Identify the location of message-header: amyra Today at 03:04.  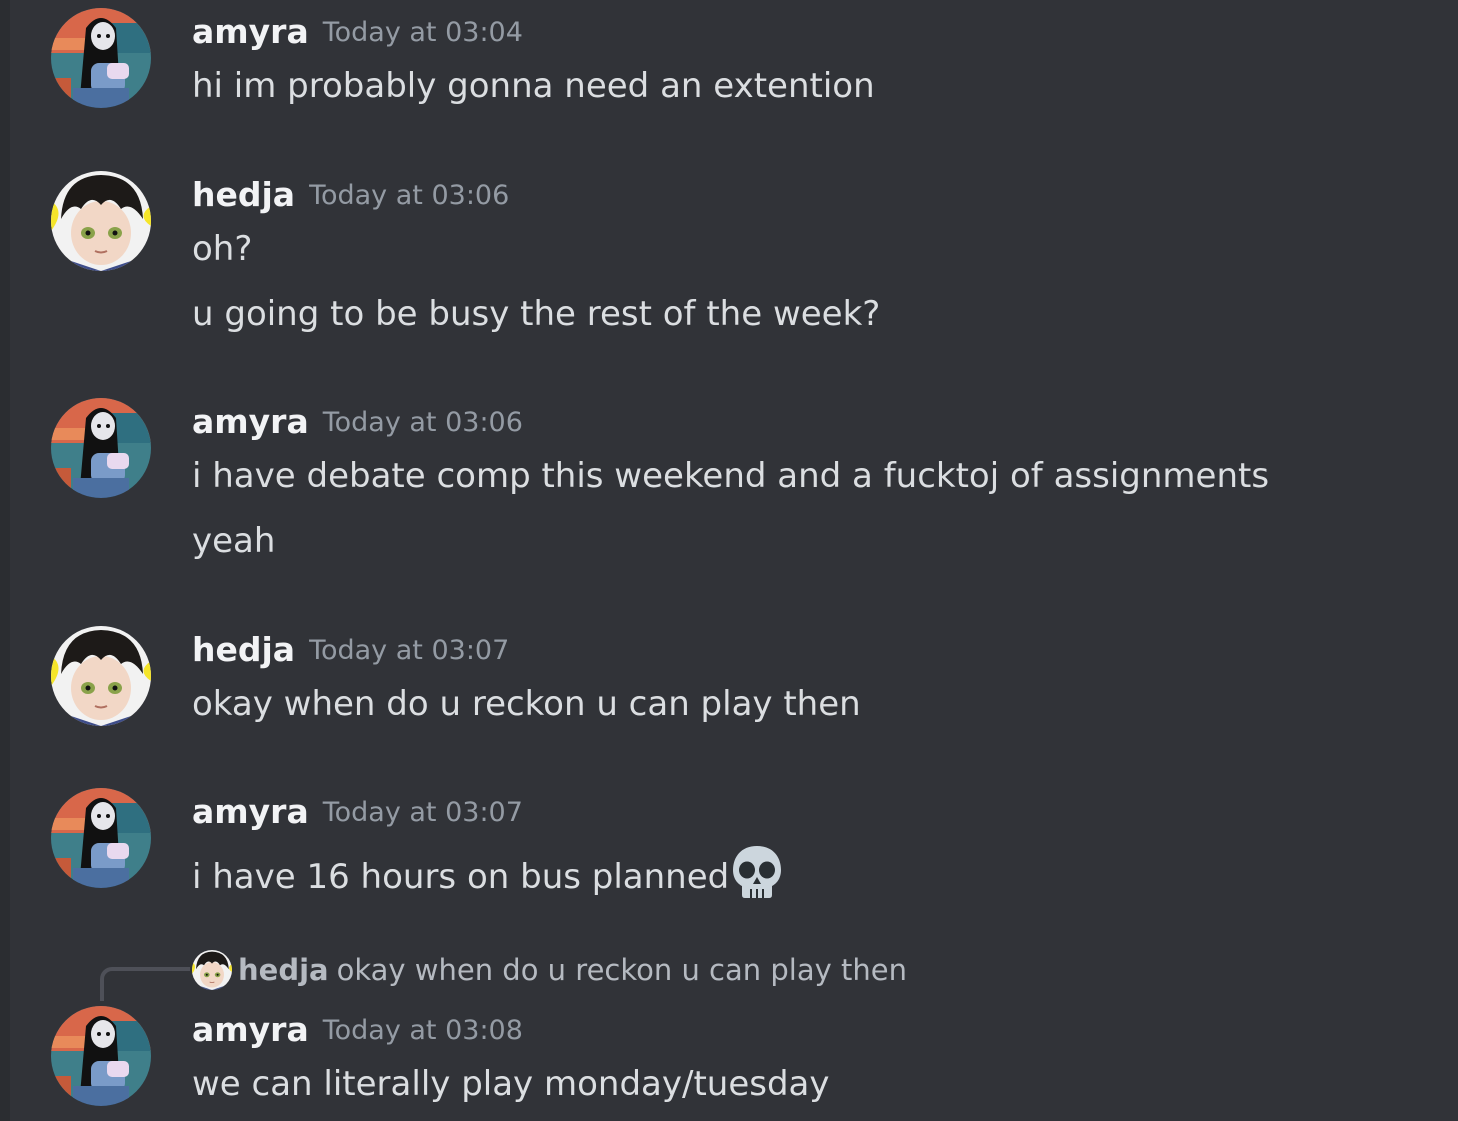
(357, 32).